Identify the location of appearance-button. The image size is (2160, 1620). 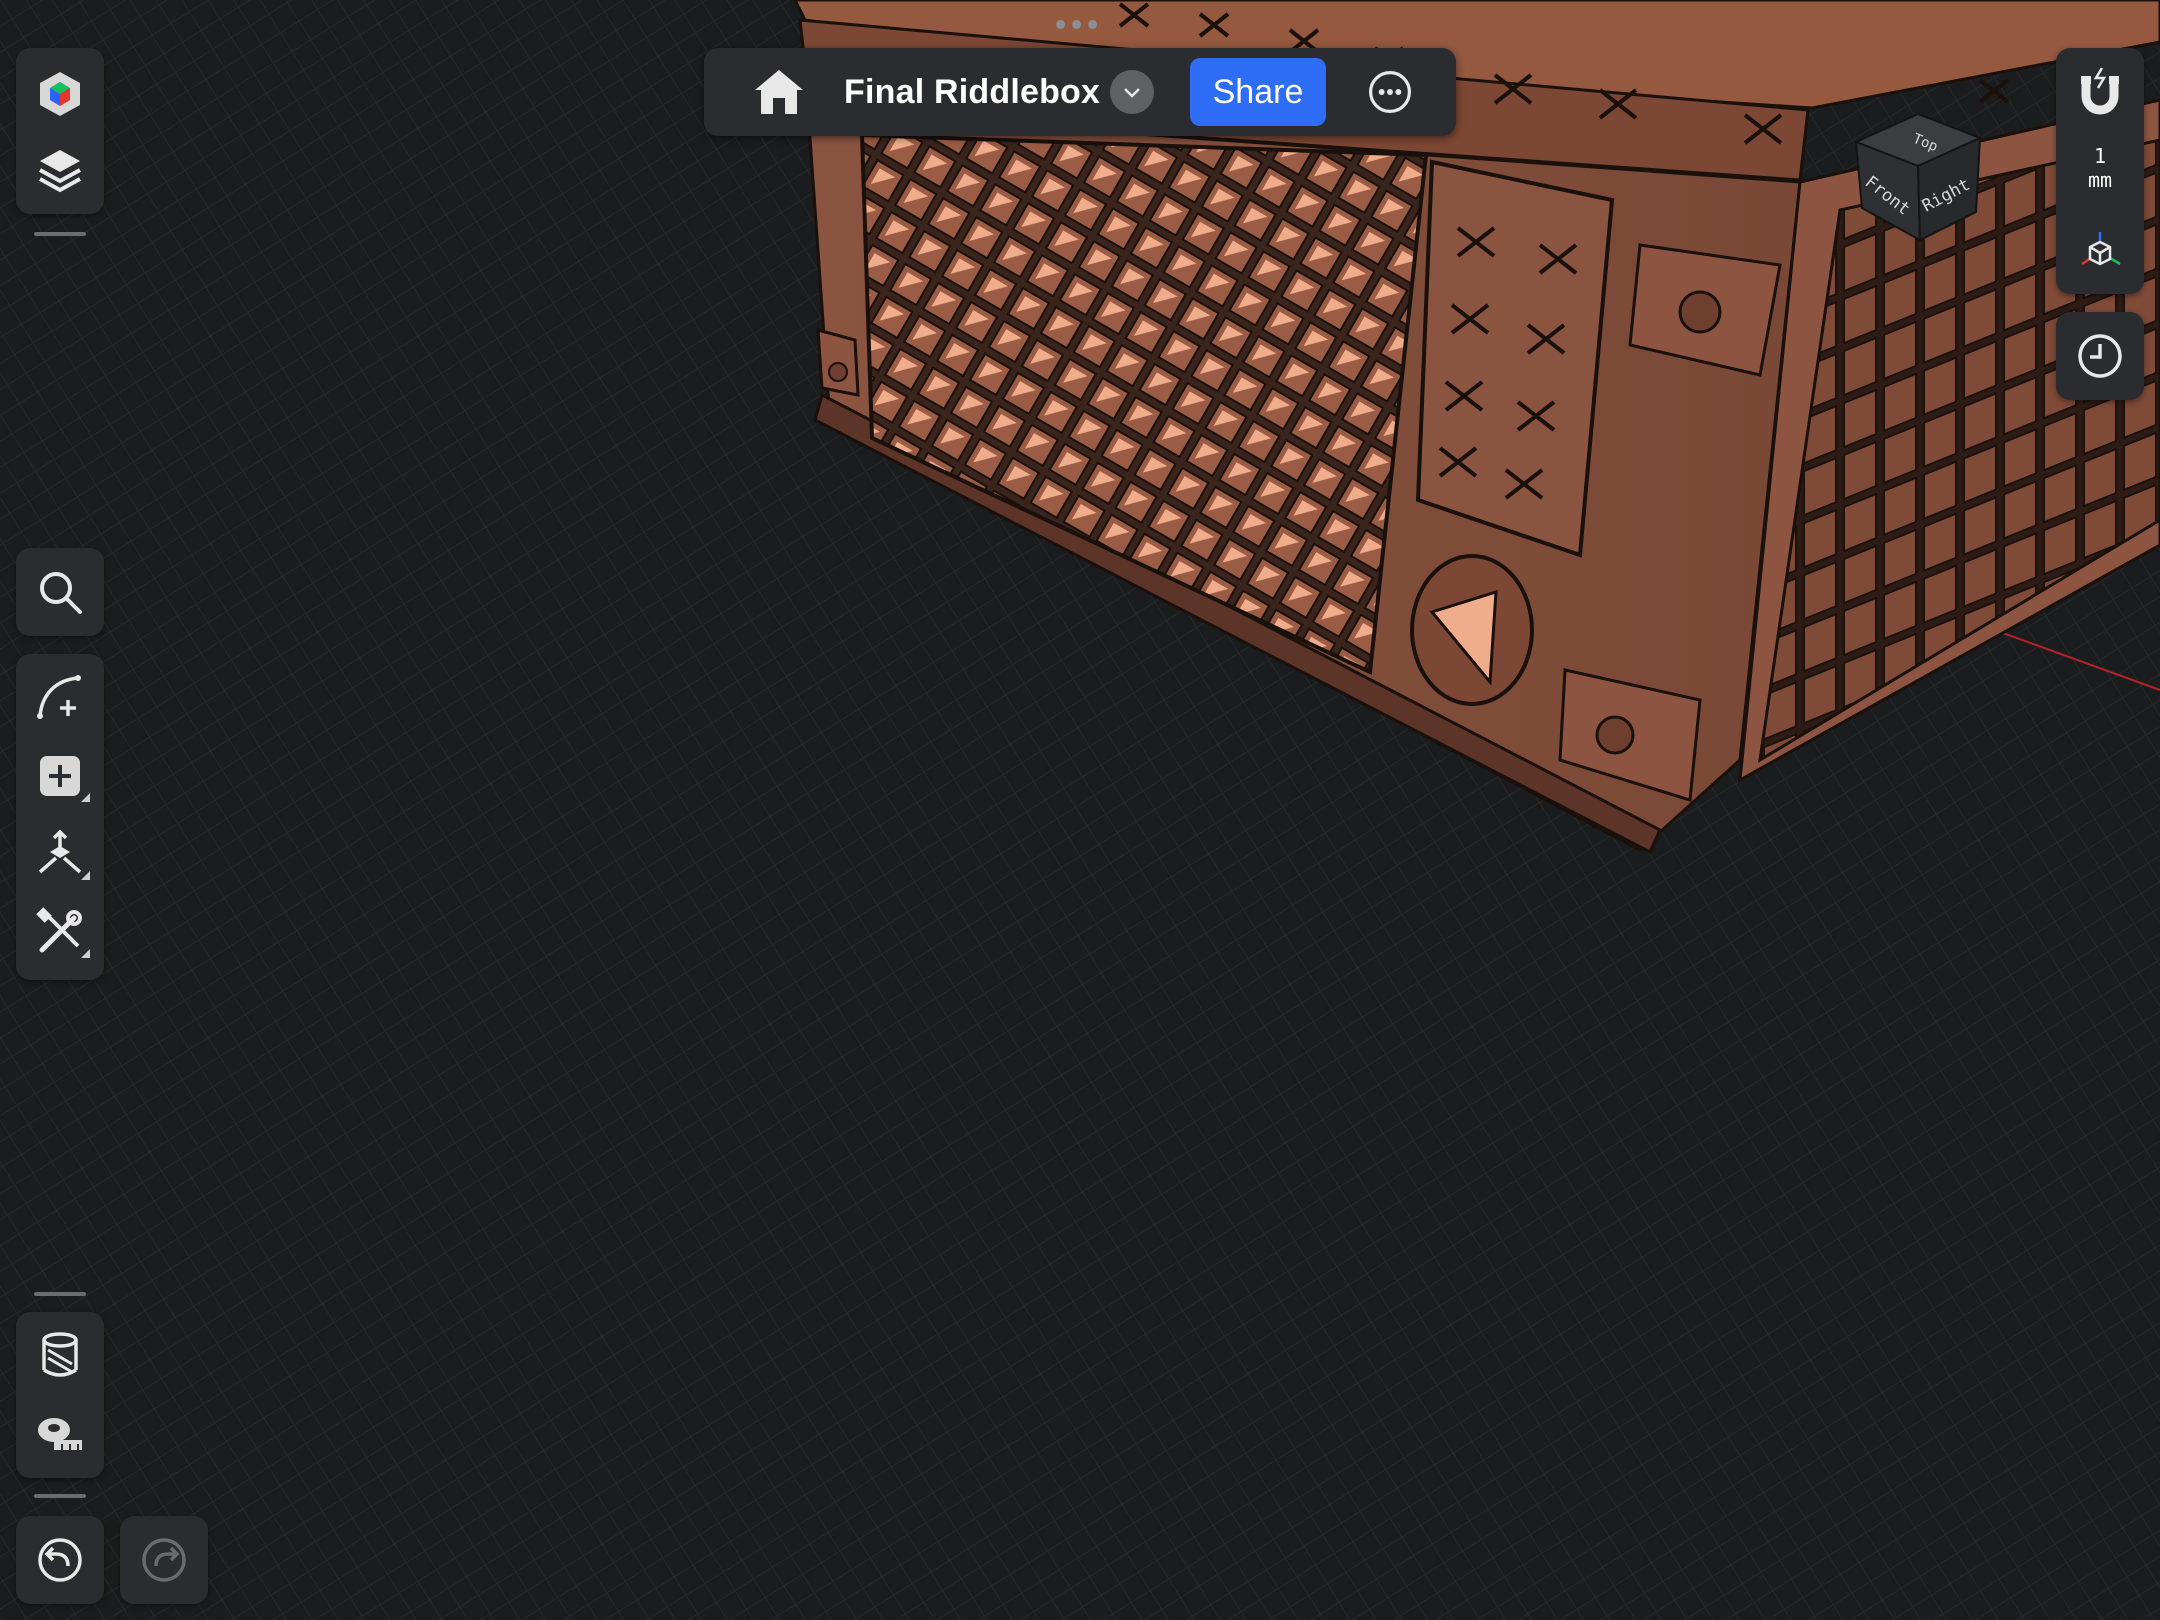
(60, 94).